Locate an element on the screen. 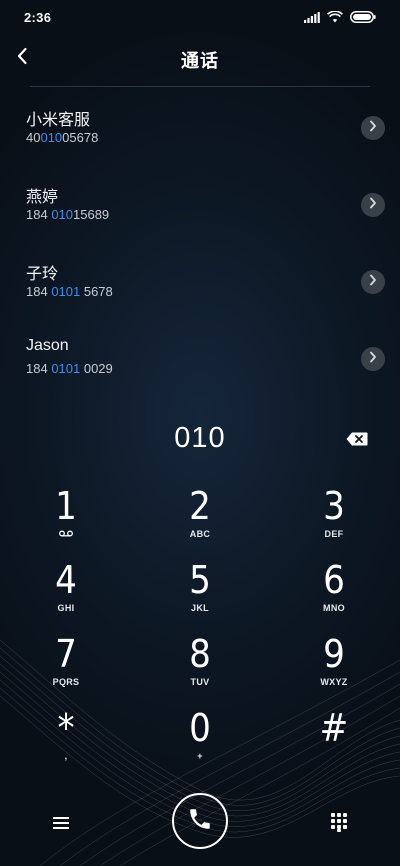 This screenshot has height=866, width=400. key-letters: JKL is located at coordinates (200, 608).